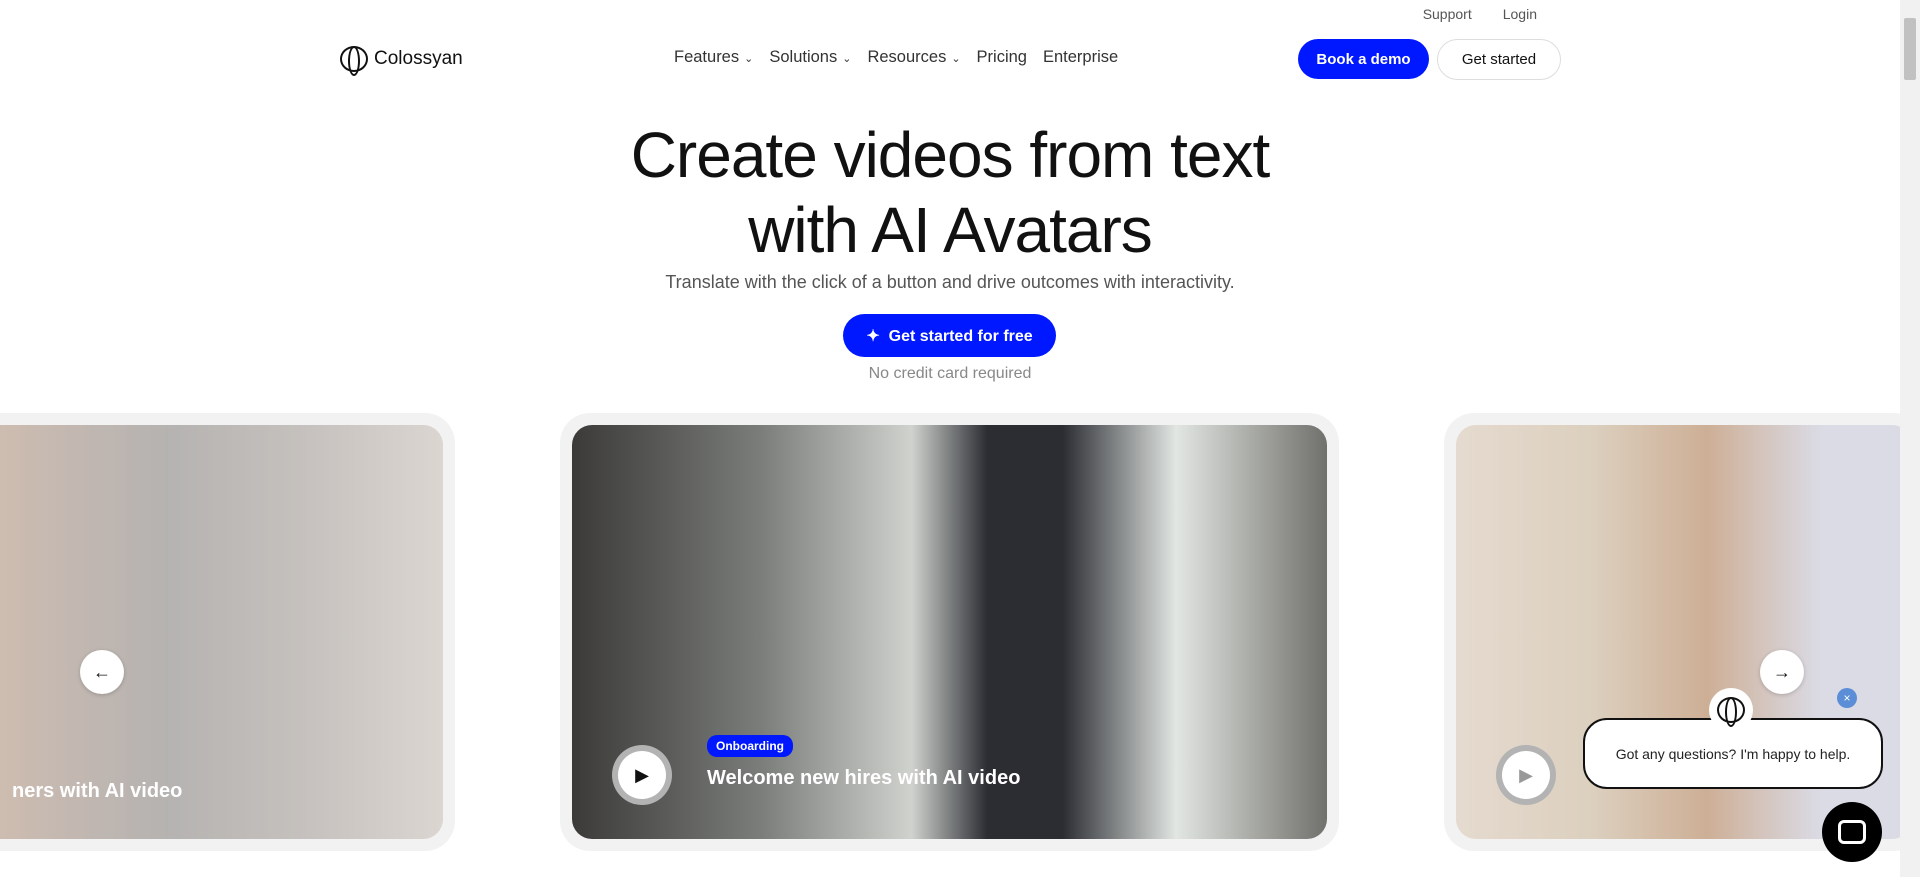 The width and height of the screenshot is (1920, 877). What do you see at coordinates (864, 778) in the screenshot?
I see `card-title: Welcome new hires with AI video` at bounding box center [864, 778].